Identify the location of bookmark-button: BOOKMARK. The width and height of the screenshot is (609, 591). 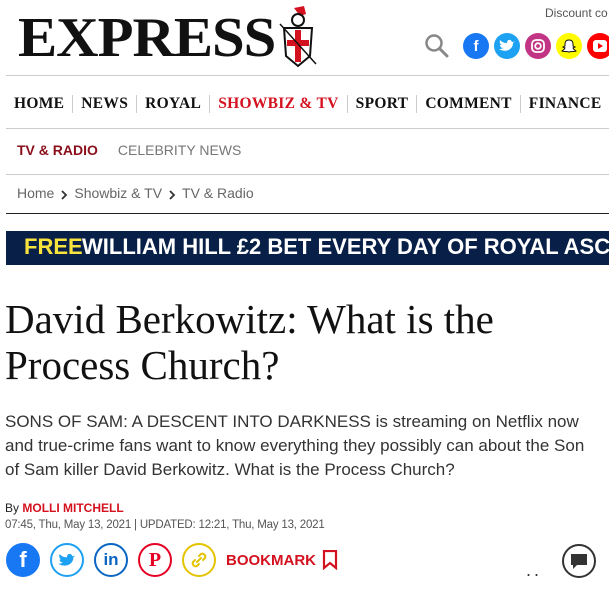
(282, 560).